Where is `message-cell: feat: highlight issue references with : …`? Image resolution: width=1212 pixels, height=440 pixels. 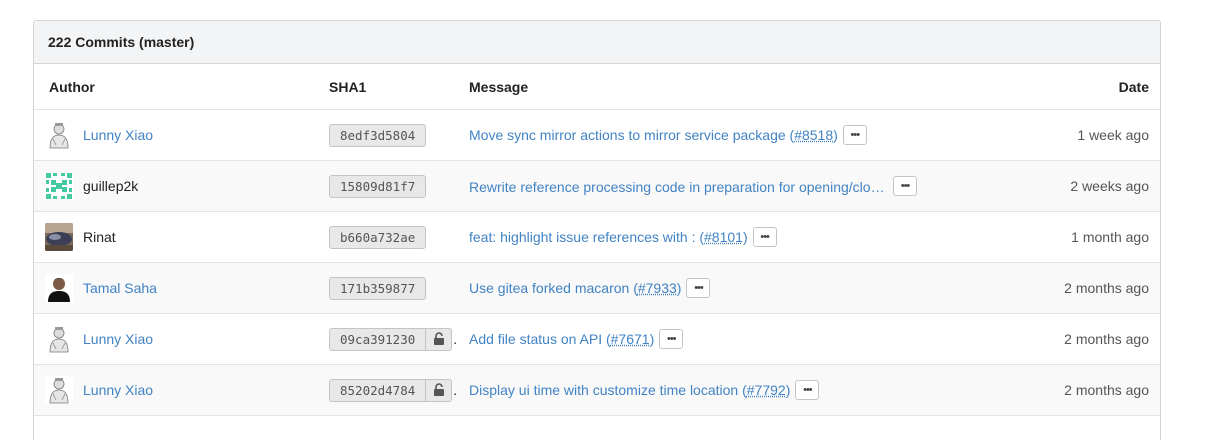 message-cell: feat: highlight issue references with : … is located at coordinates (754, 237).